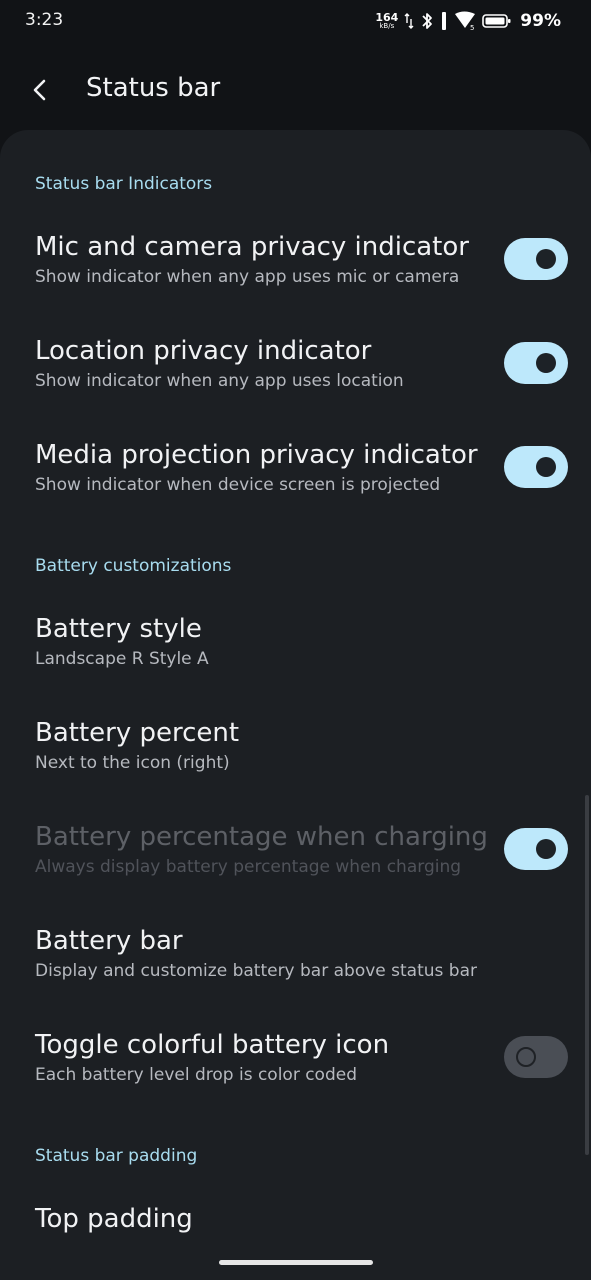  Describe the element at coordinates (196, 1075) in the screenshot. I see `setting-subtitle: Each battery level drop is color coded` at that location.